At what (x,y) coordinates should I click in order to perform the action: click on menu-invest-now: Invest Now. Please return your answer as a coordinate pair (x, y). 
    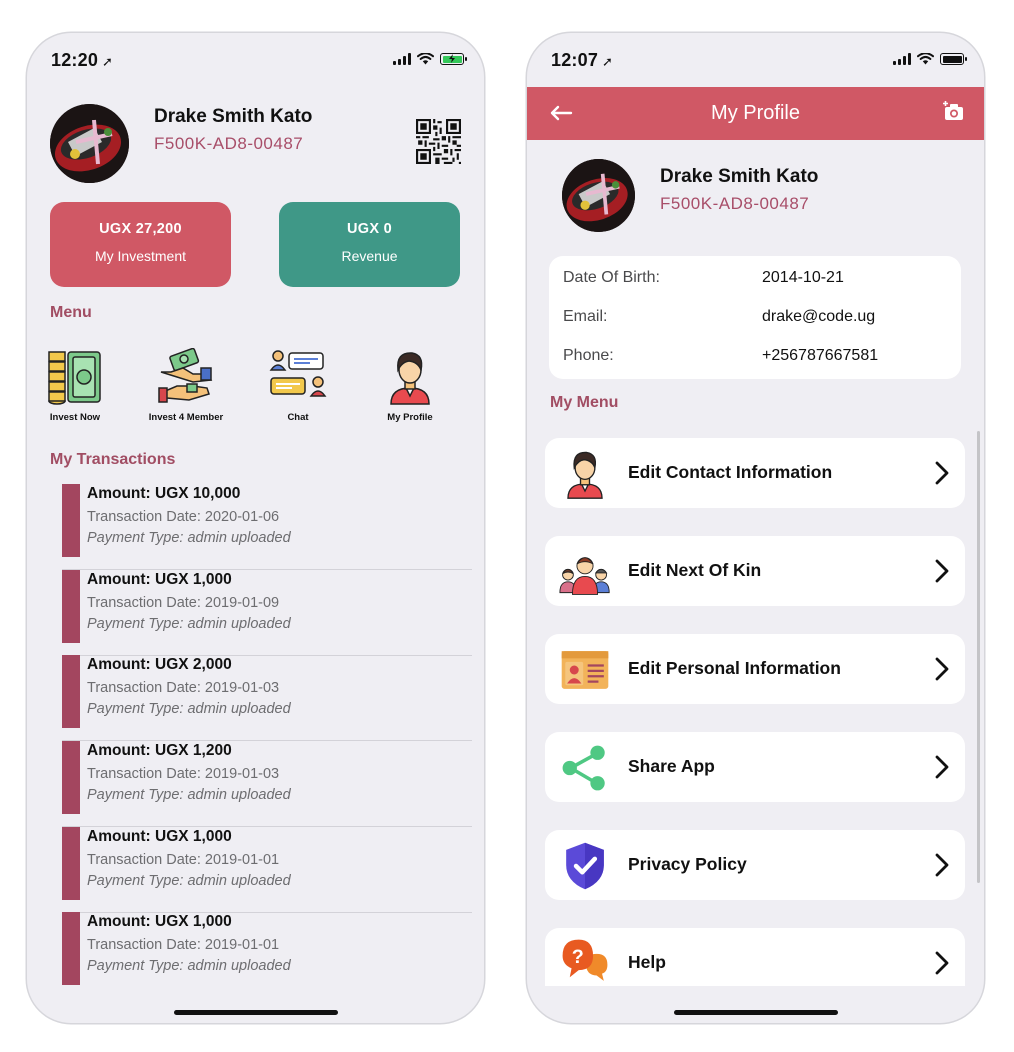
    Looking at the image, I should click on (76, 385).